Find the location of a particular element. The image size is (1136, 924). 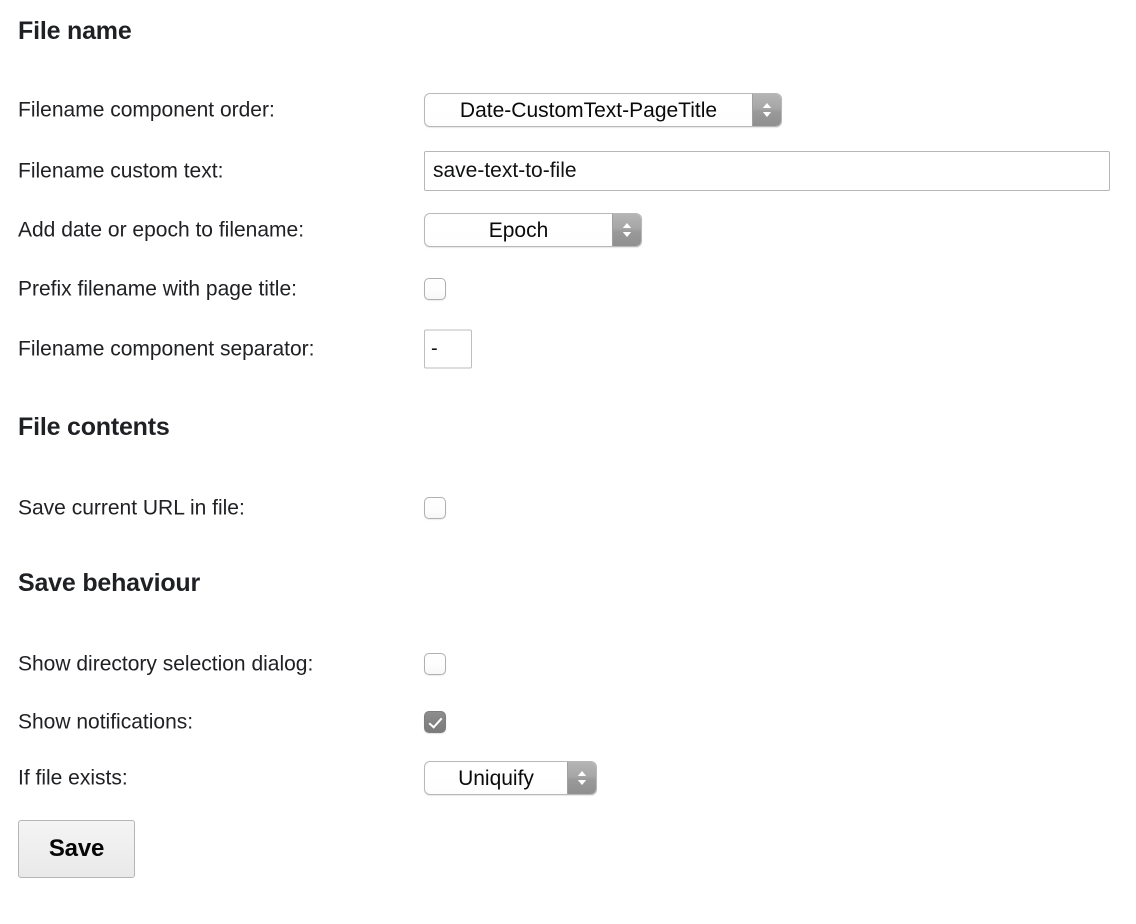

section-heading-file-contents: File contents is located at coordinates (94, 427).